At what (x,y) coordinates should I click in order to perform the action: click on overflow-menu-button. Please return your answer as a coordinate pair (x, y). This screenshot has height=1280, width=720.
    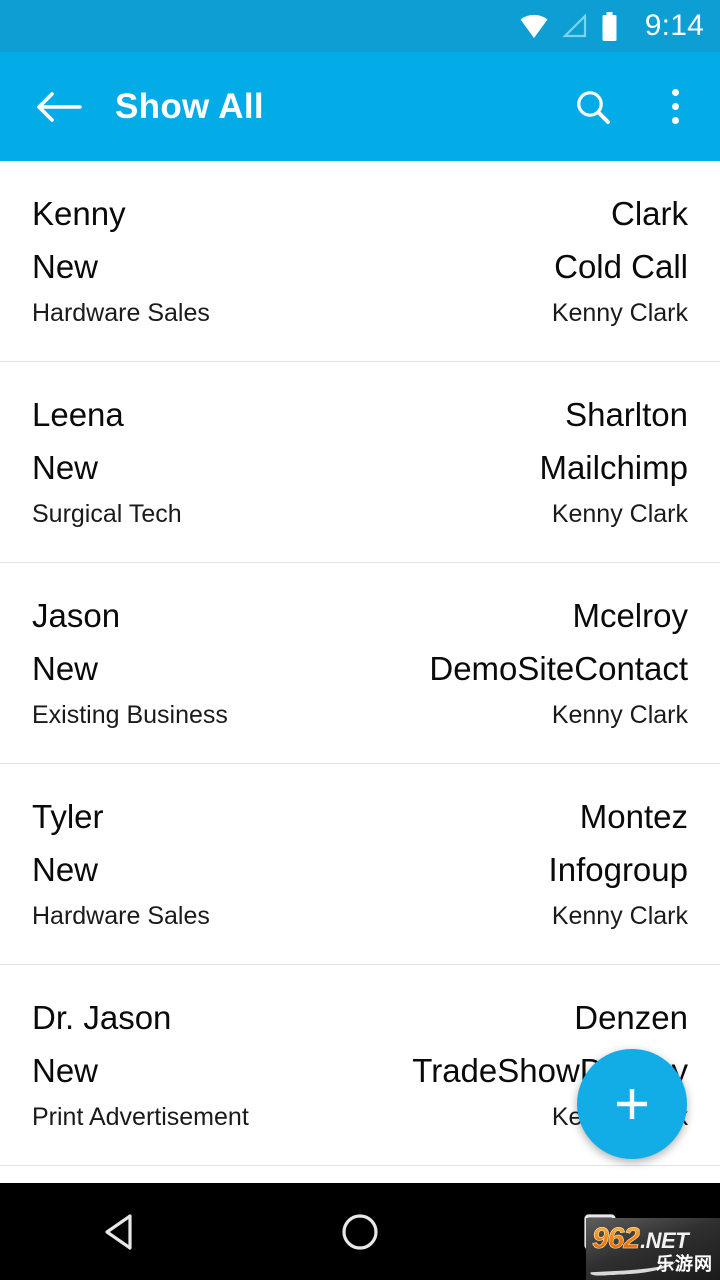
    Looking at the image, I should click on (675, 107).